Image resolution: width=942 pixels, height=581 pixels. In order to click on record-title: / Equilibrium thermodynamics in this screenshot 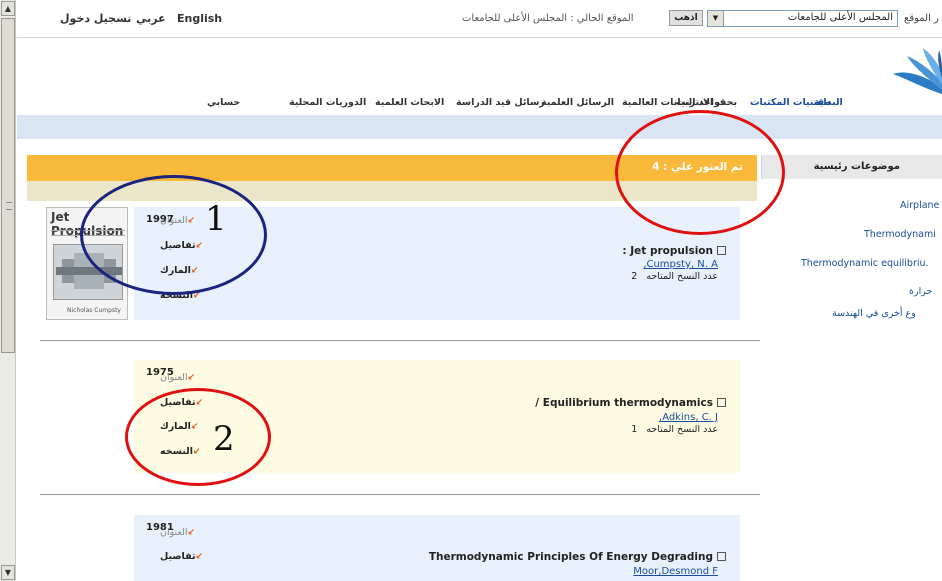, I will do `click(630, 403)`.